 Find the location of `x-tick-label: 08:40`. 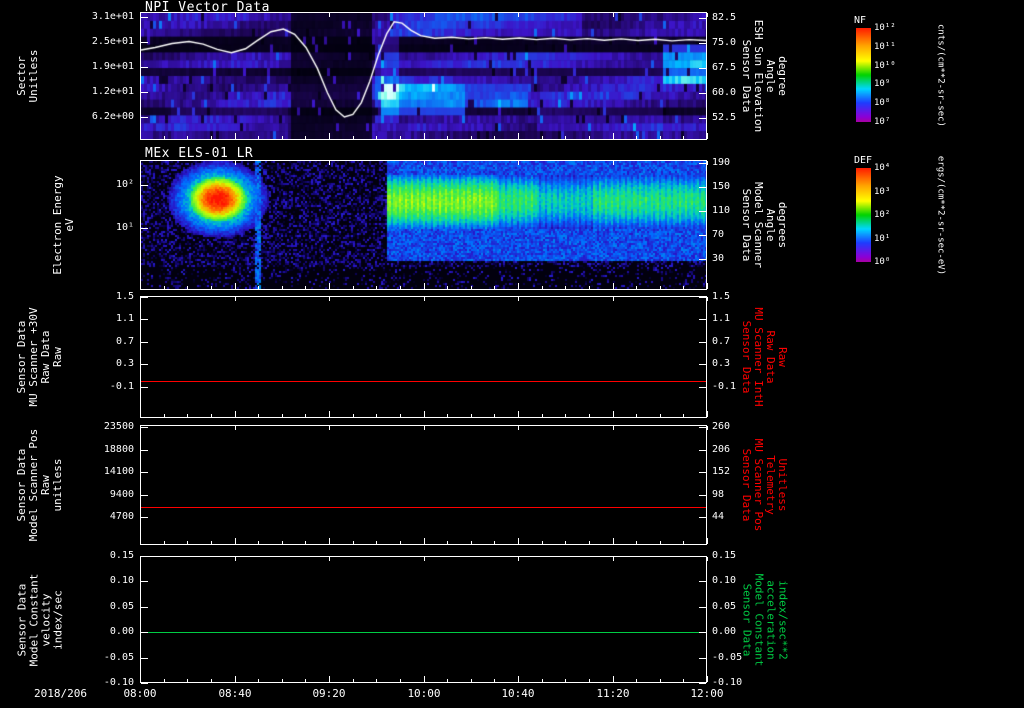

x-tick-label: 08:40 is located at coordinates (235, 693).